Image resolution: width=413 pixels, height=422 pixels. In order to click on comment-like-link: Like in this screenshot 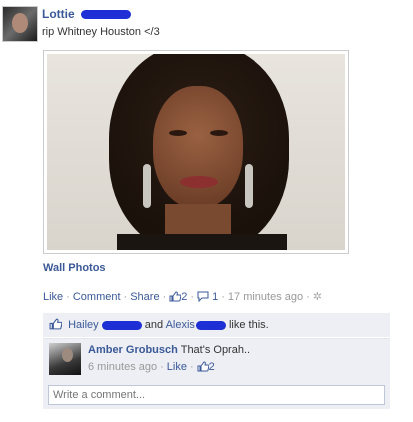, I will do `click(177, 367)`.